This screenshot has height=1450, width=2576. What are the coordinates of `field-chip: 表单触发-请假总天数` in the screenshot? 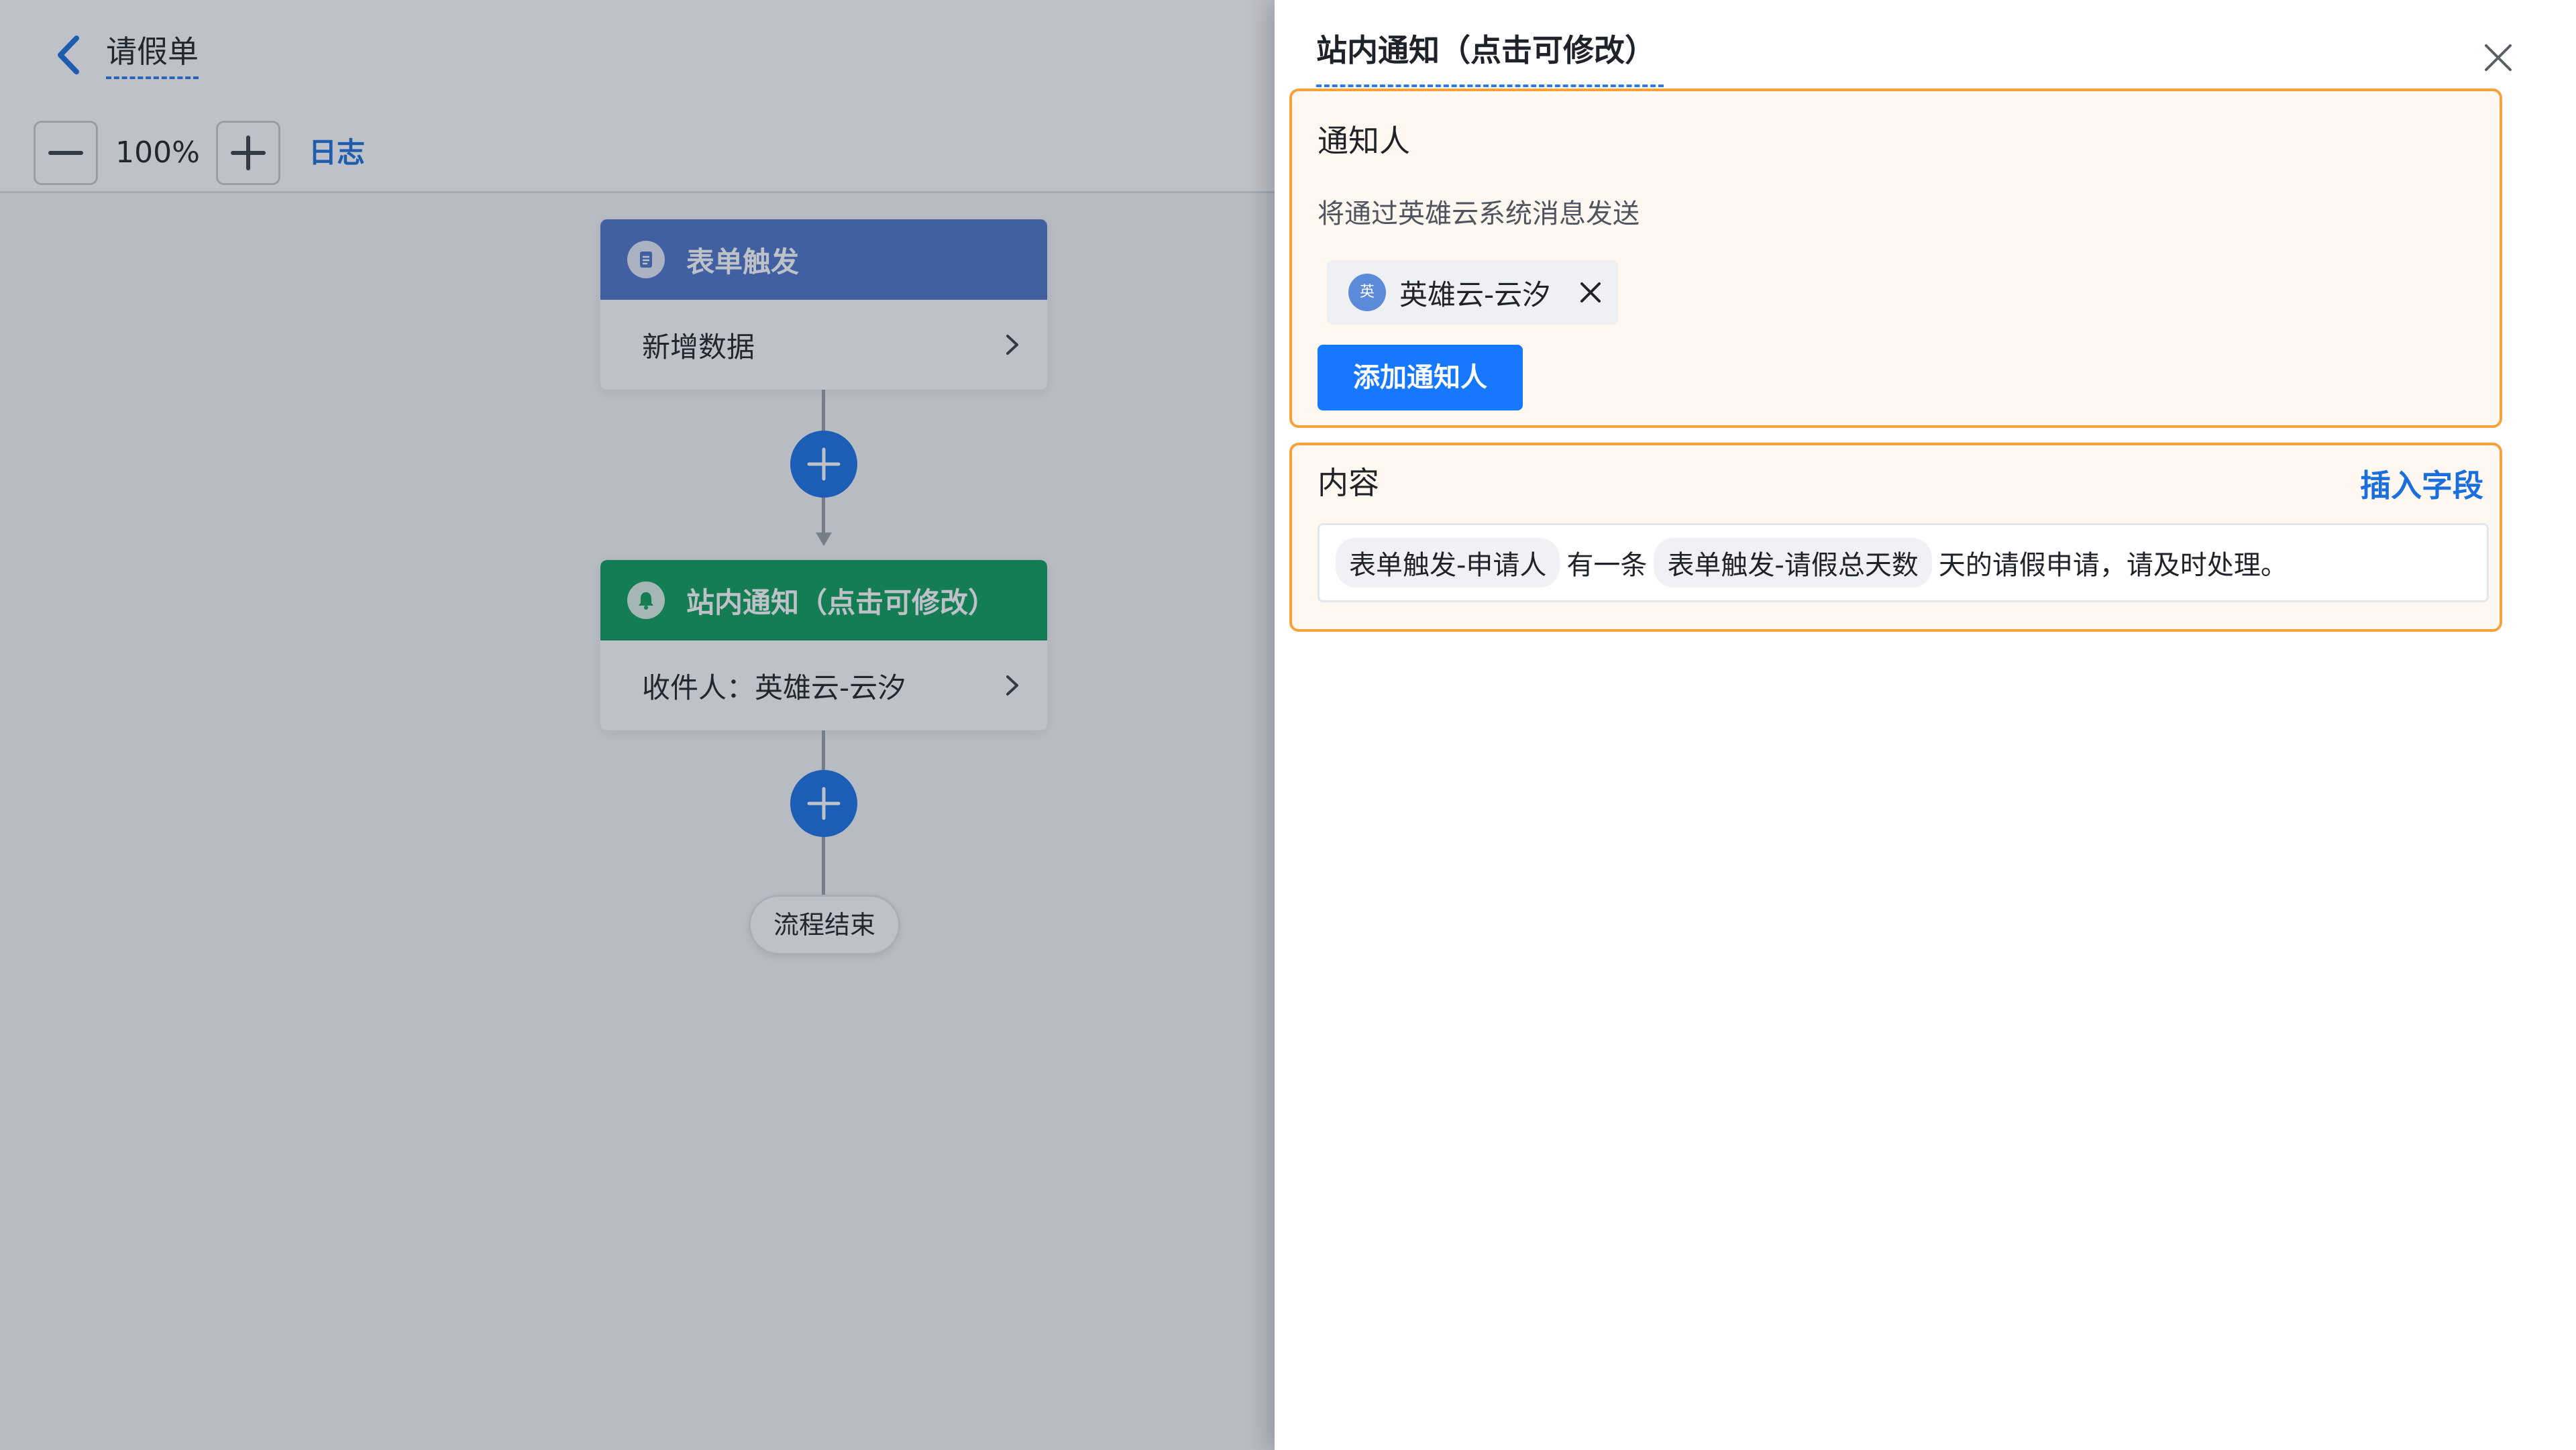 It's located at (1793, 563).